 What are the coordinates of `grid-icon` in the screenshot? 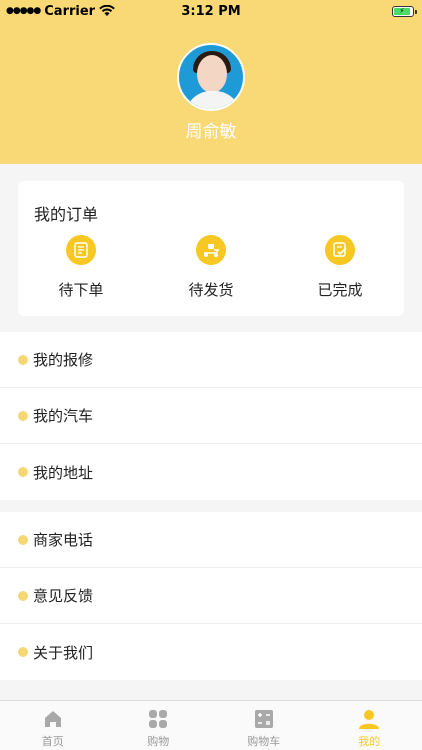 It's located at (158, 719).